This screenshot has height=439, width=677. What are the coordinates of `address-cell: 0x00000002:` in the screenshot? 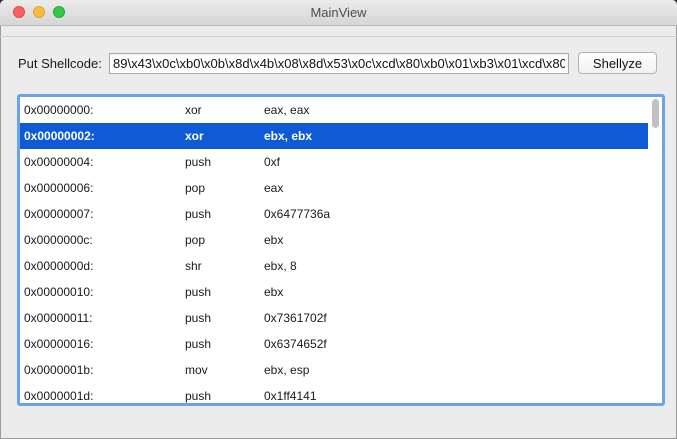 It's located at (59, 136).